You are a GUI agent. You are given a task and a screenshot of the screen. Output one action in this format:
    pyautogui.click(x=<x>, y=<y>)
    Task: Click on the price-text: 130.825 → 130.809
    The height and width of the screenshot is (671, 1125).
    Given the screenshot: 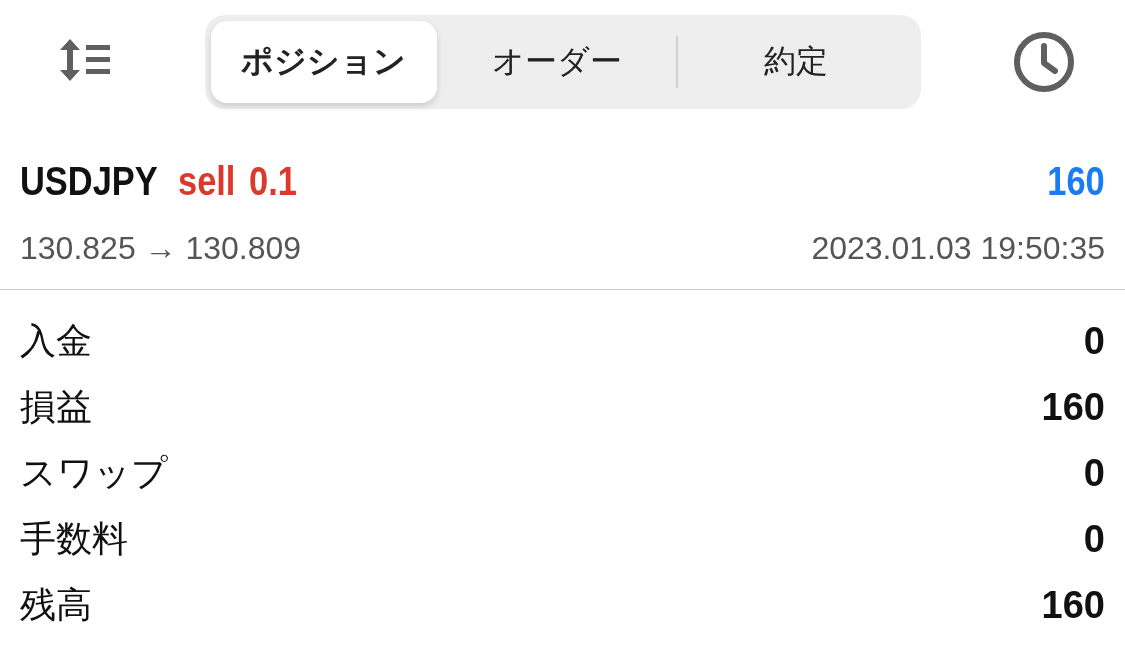 What is the action you would take?
    pyautogui.click(x=161, y=248)
    